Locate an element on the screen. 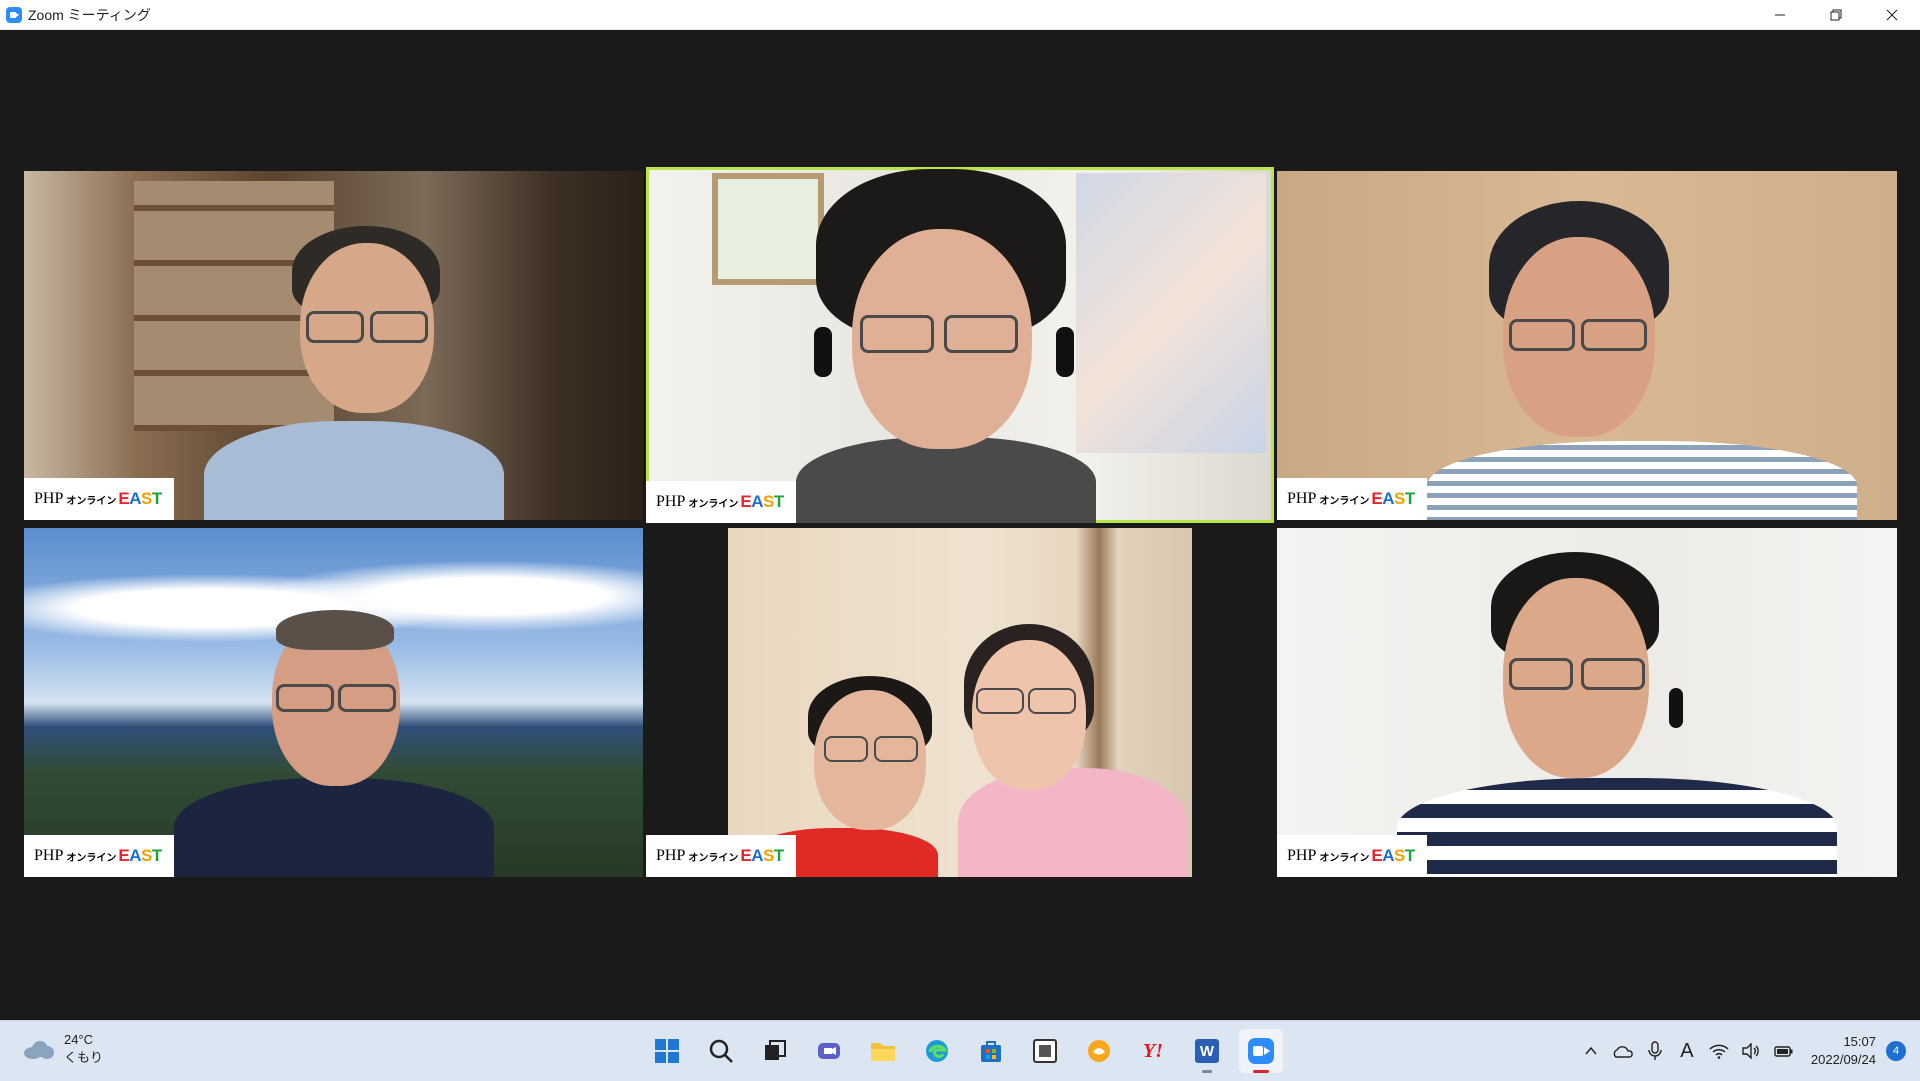 The height and width of the screenshot is (1081, 1920). battery-icon is located at coordinates (1783, 1051).